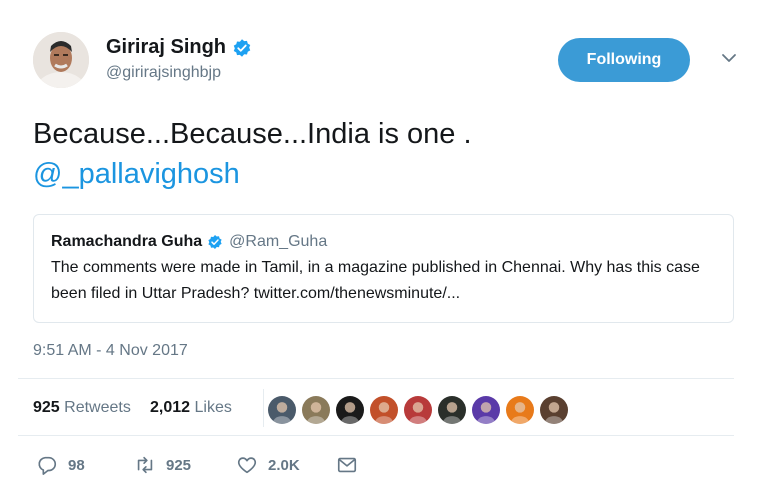 The image size is (773, 497). Describe the element at coordinates (278, 241) in the screenshot. I see `quoted-author-handle: @Ram_Guha` at that location.